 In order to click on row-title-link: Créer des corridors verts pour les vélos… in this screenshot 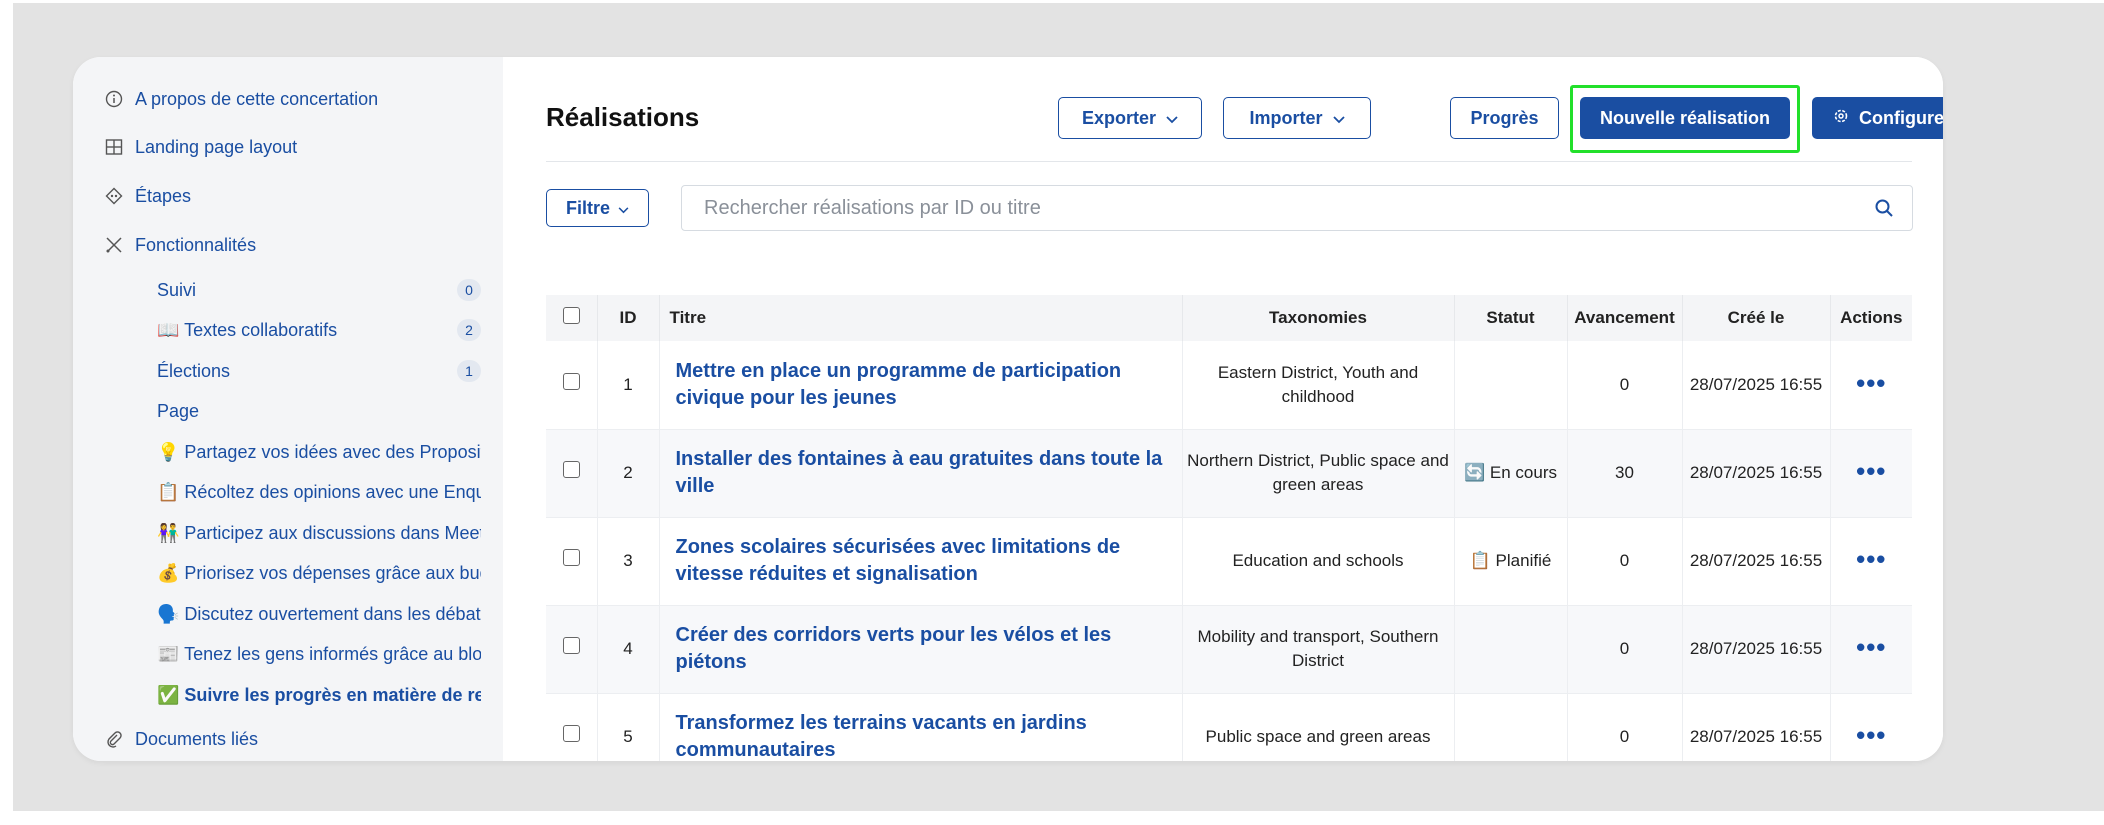, I will do `click(921, 649)`.